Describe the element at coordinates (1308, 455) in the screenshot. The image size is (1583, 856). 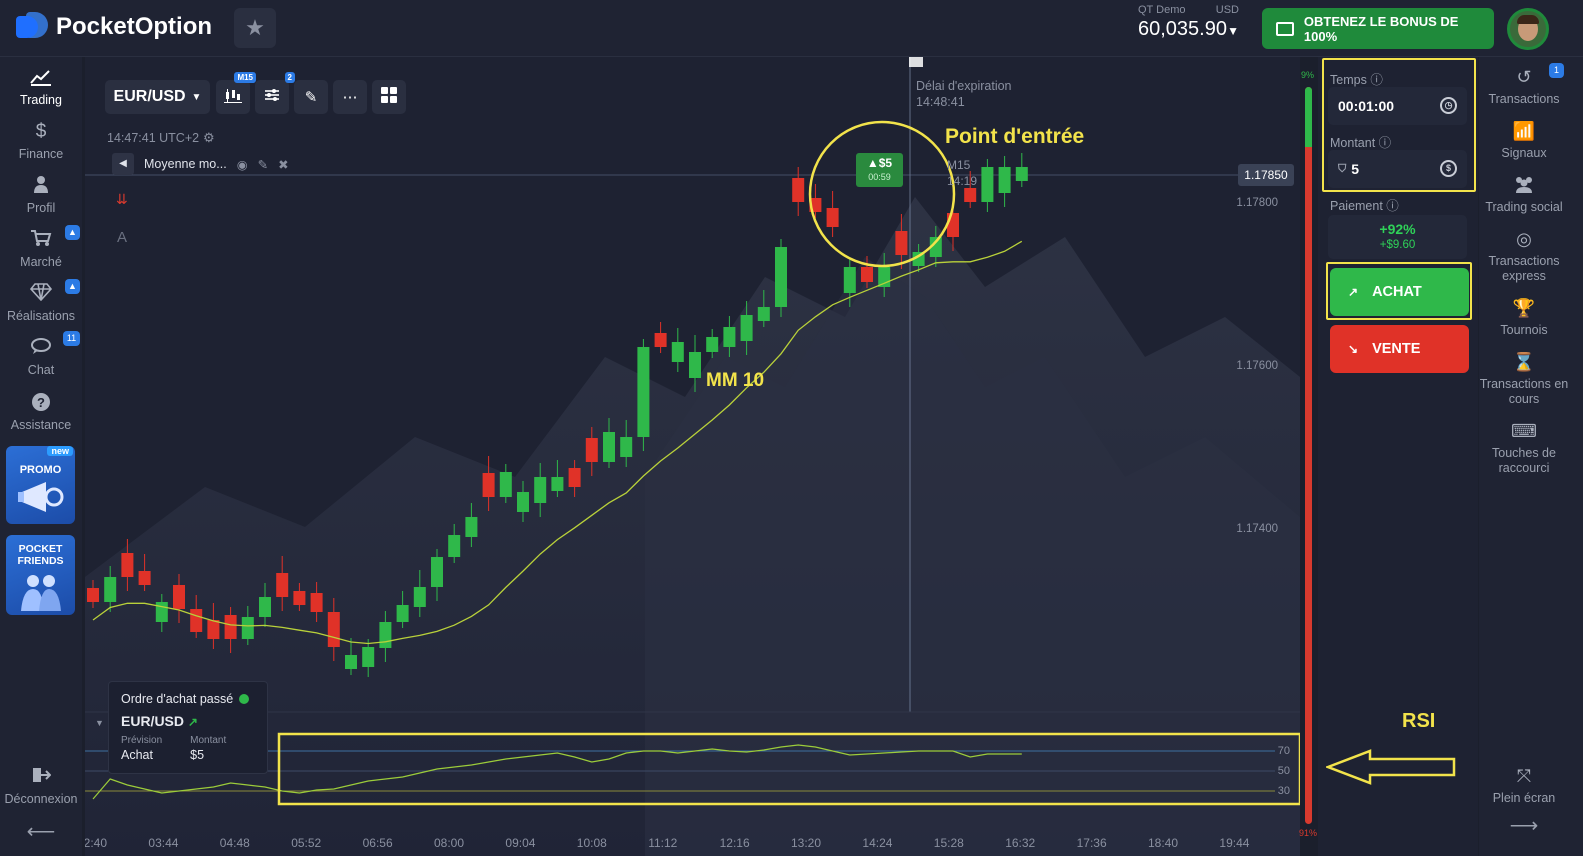
I see `sentiment-bar` at that location.